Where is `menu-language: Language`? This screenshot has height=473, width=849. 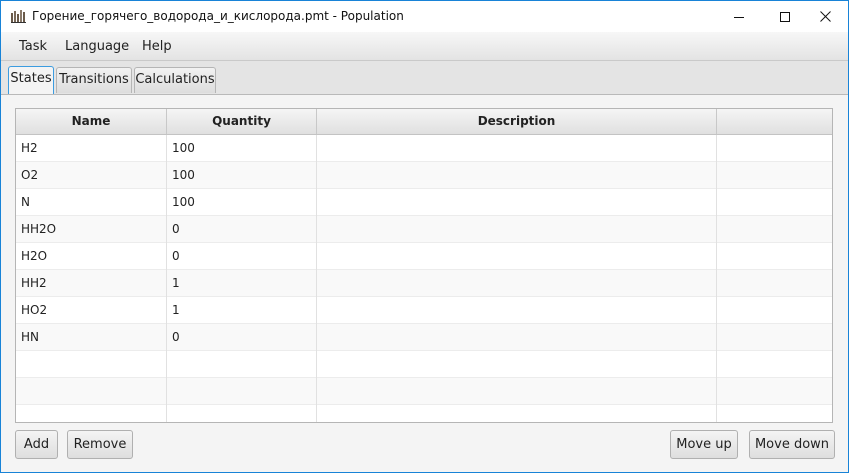 menu-language: Language is located at coordinates (97, 46).